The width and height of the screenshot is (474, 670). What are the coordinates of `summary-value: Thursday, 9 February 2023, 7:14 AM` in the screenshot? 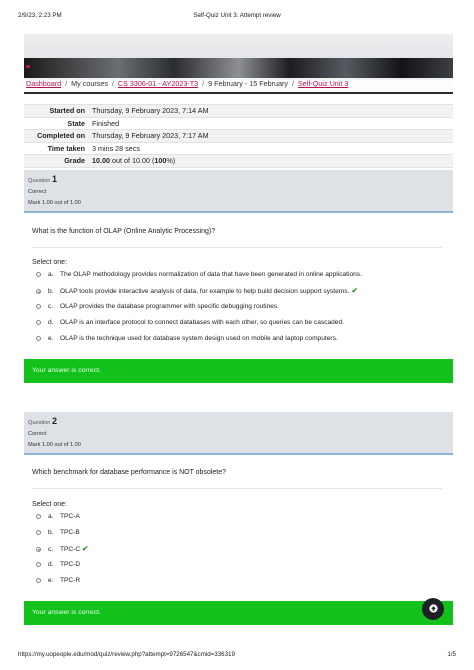 It's located at (150, 110).